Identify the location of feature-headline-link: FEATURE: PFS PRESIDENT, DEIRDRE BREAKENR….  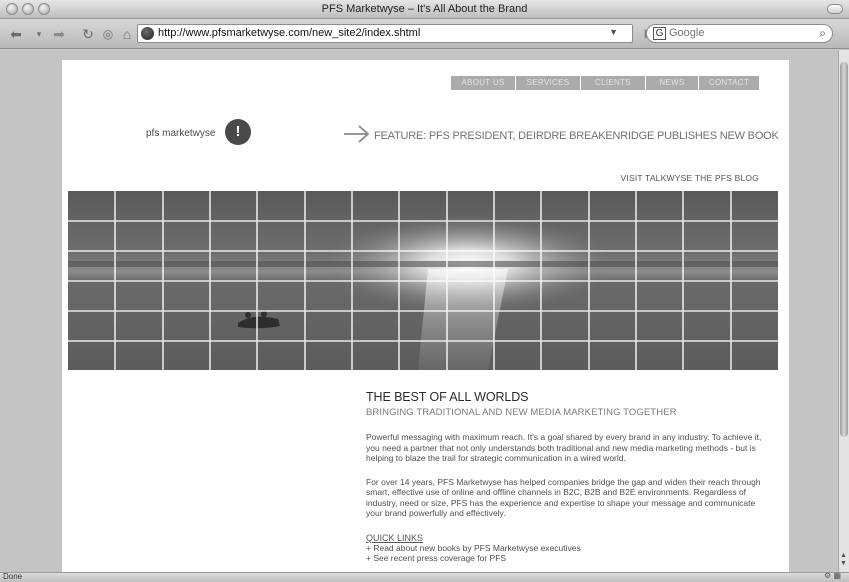
(576, 136).